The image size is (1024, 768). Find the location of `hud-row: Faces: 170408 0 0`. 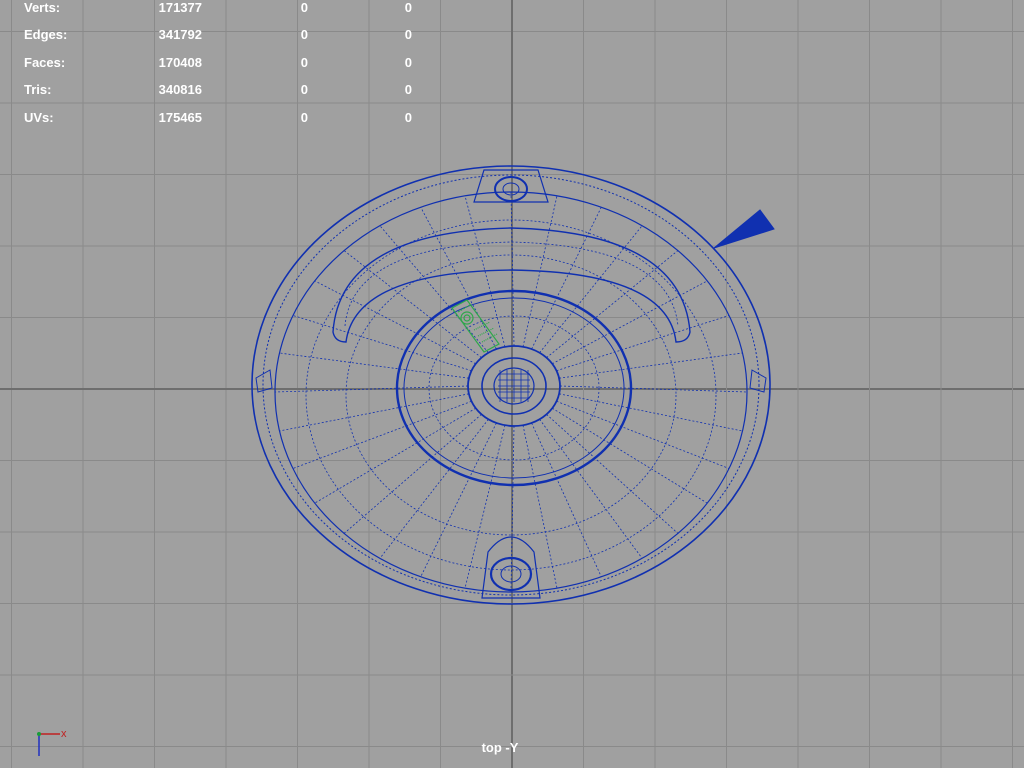

hud-row: Faces: 170408 0 0 is located at coordinates (220, 63).